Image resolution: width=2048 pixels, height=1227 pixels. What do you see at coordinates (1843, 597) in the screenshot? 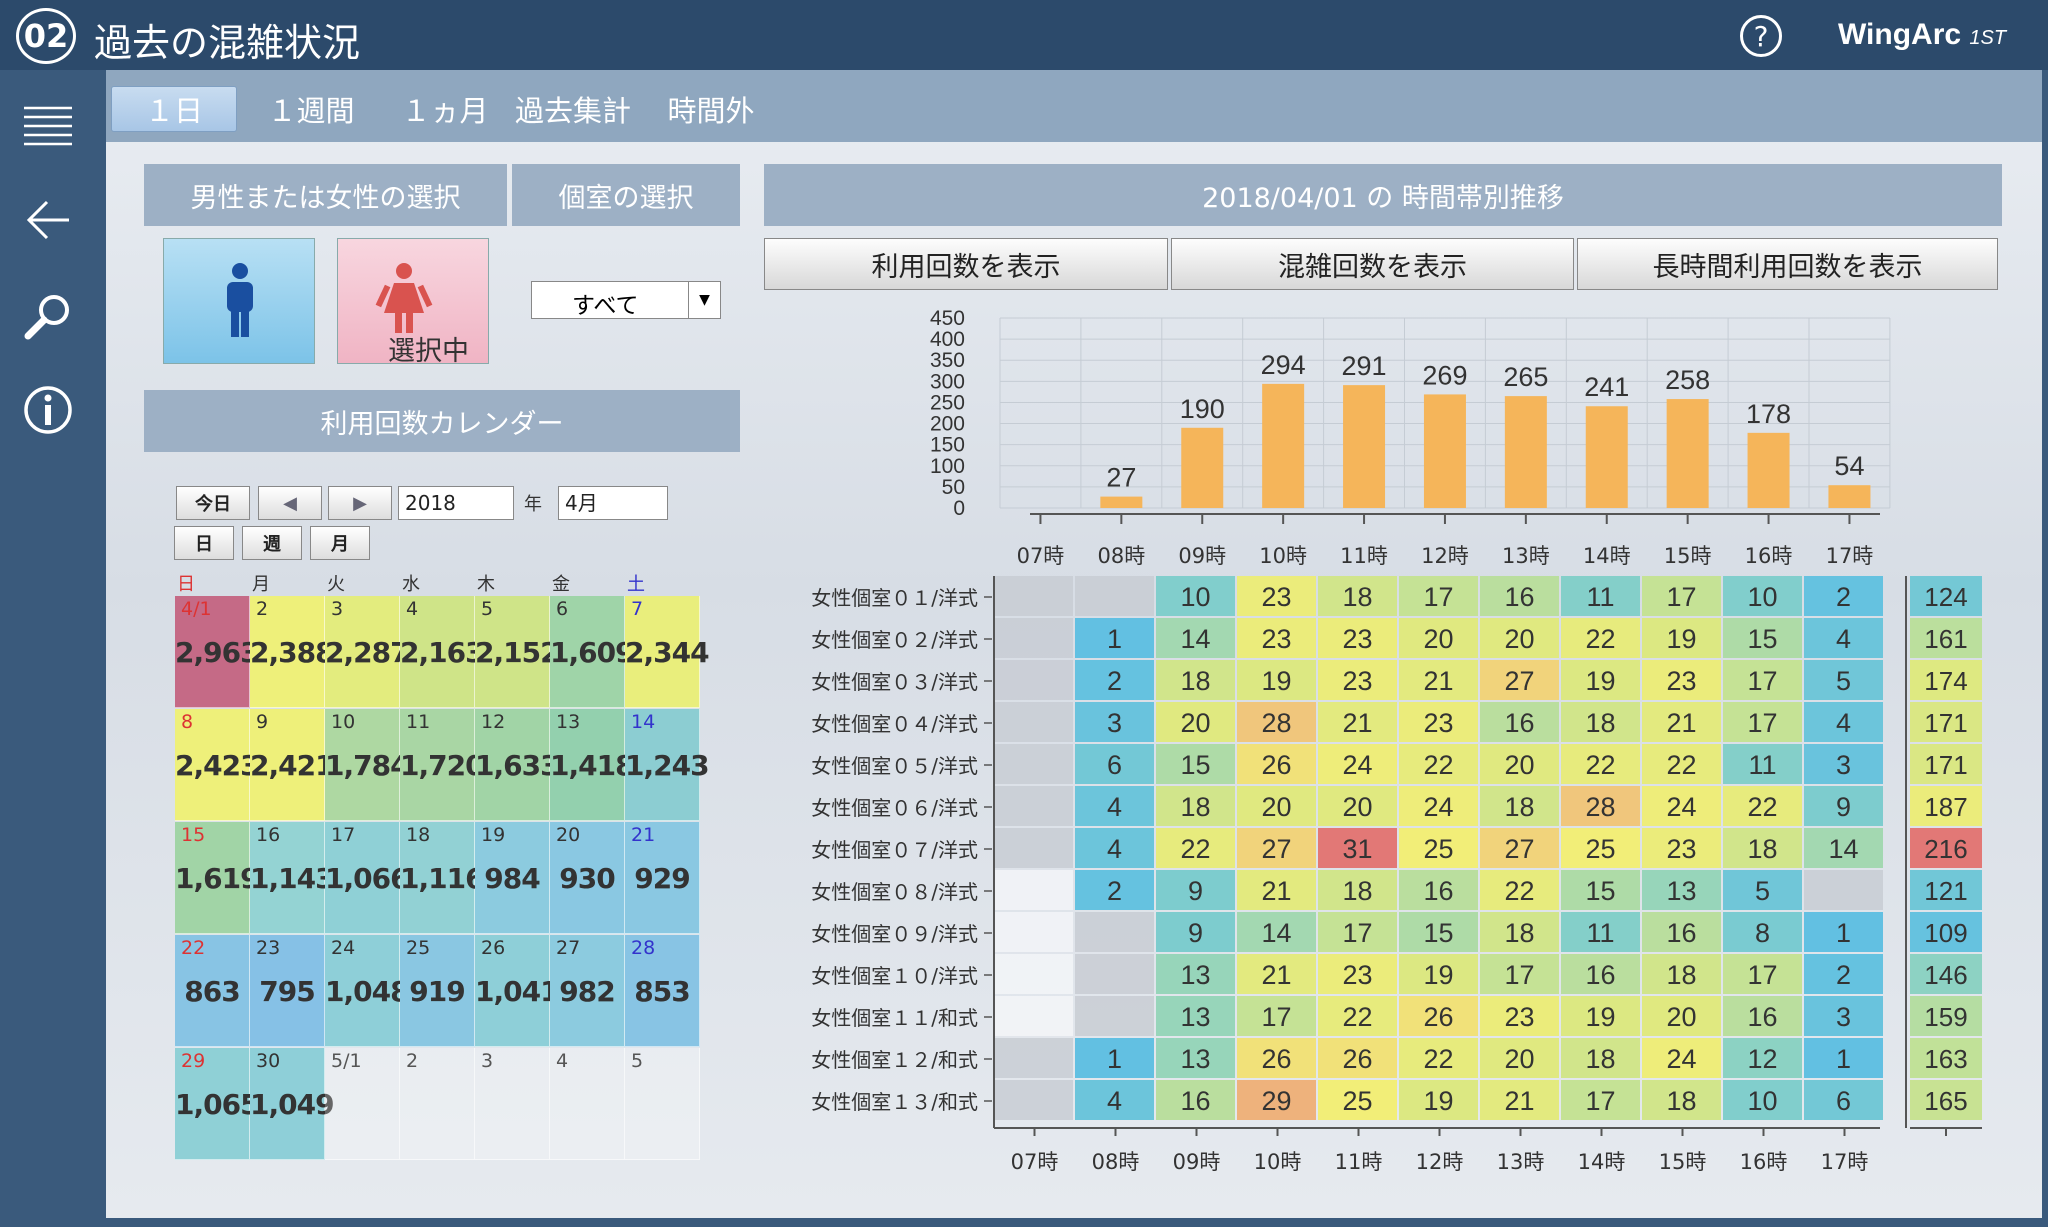
I see `heatmap-cell-value: 2` at bounding box center [1843, 597].